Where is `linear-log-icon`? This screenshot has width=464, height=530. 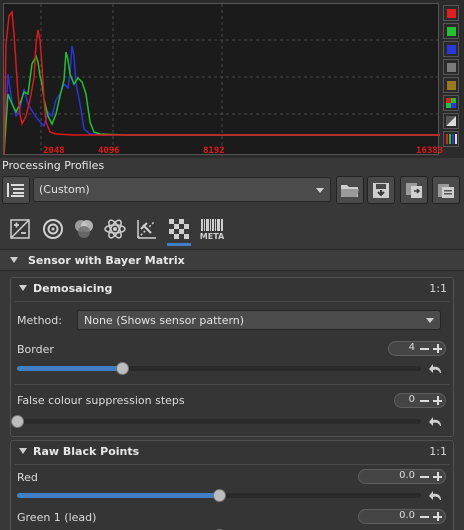
linear-log-icon is located at coordinates (451, 121).